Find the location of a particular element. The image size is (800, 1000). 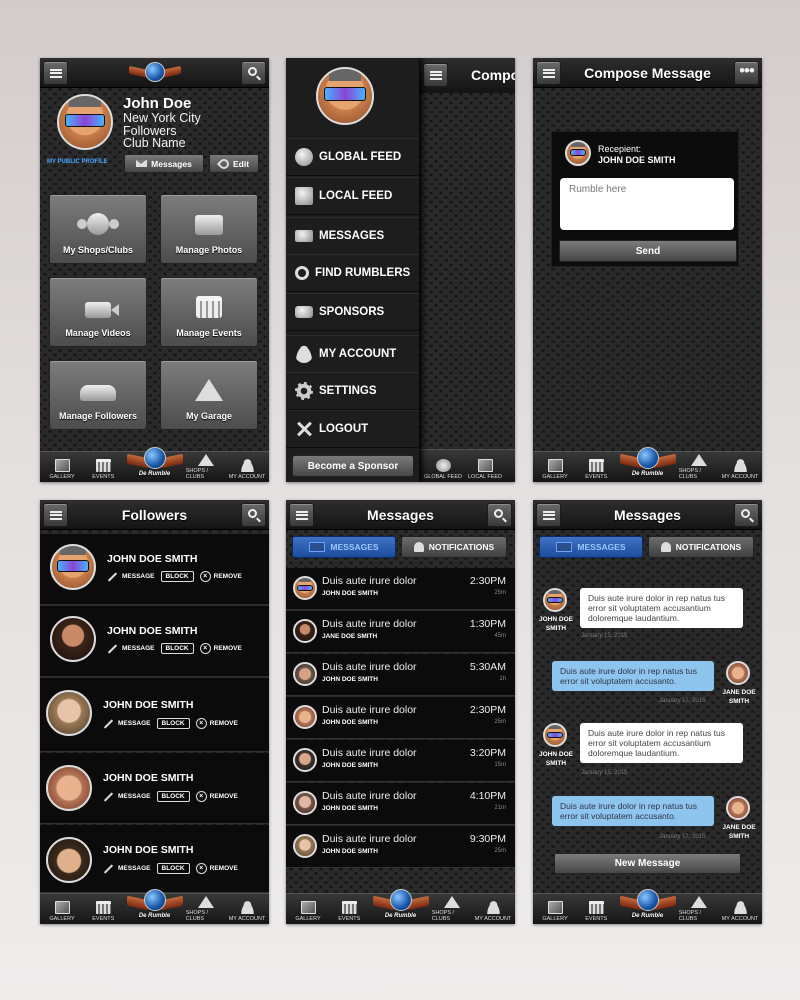

edit-button: Edit is located at coordinates (234, 163).